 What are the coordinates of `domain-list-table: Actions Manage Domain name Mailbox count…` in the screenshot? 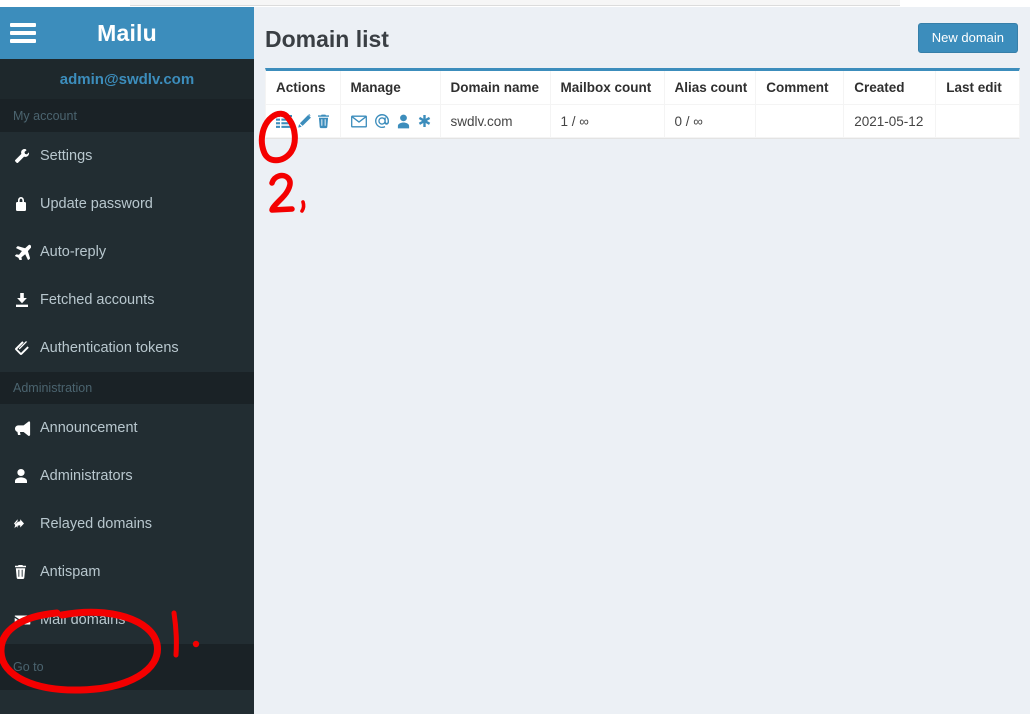 It's located at (642, 104).